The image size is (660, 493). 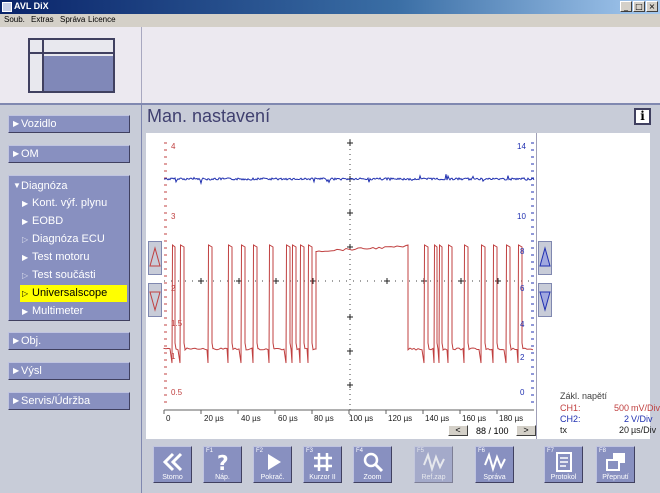 What do you see at coordinates (584, 396) in the screenshot?
I see `settings-heading: Zákl. napětí` at bounding box center [584, 396].